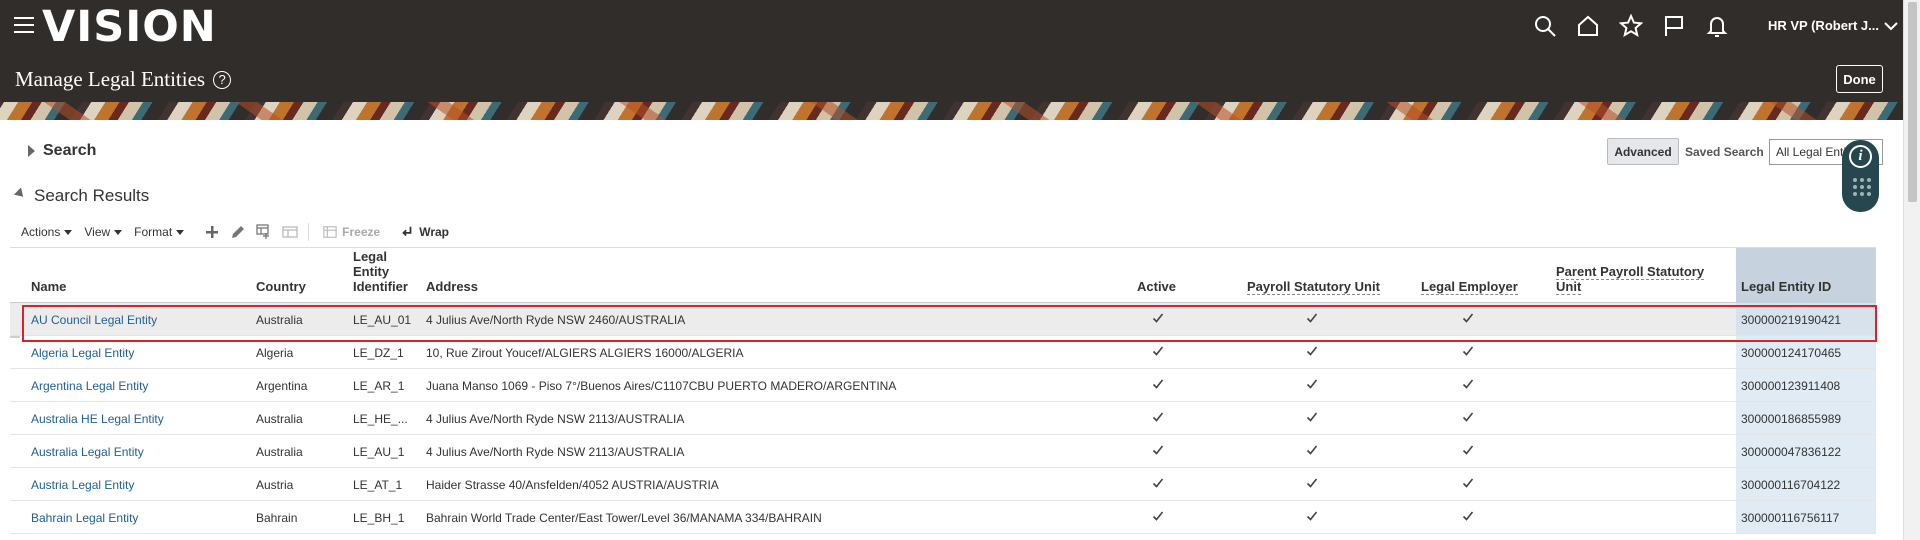 The height and width of the screenshot is (540, 1920). What do you see at coordinates (1791, 320) in the screenshot?
I see `legal-entity-id-cell: 300000219190421` at bounding box center [1791, 320].